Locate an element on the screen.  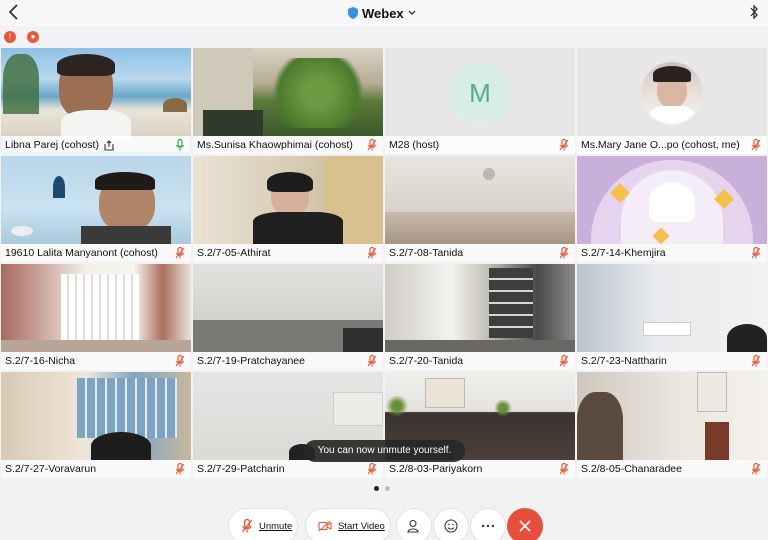
participant-tile: S.2/7-14-Khemjira is located at coordinates (672, 209).